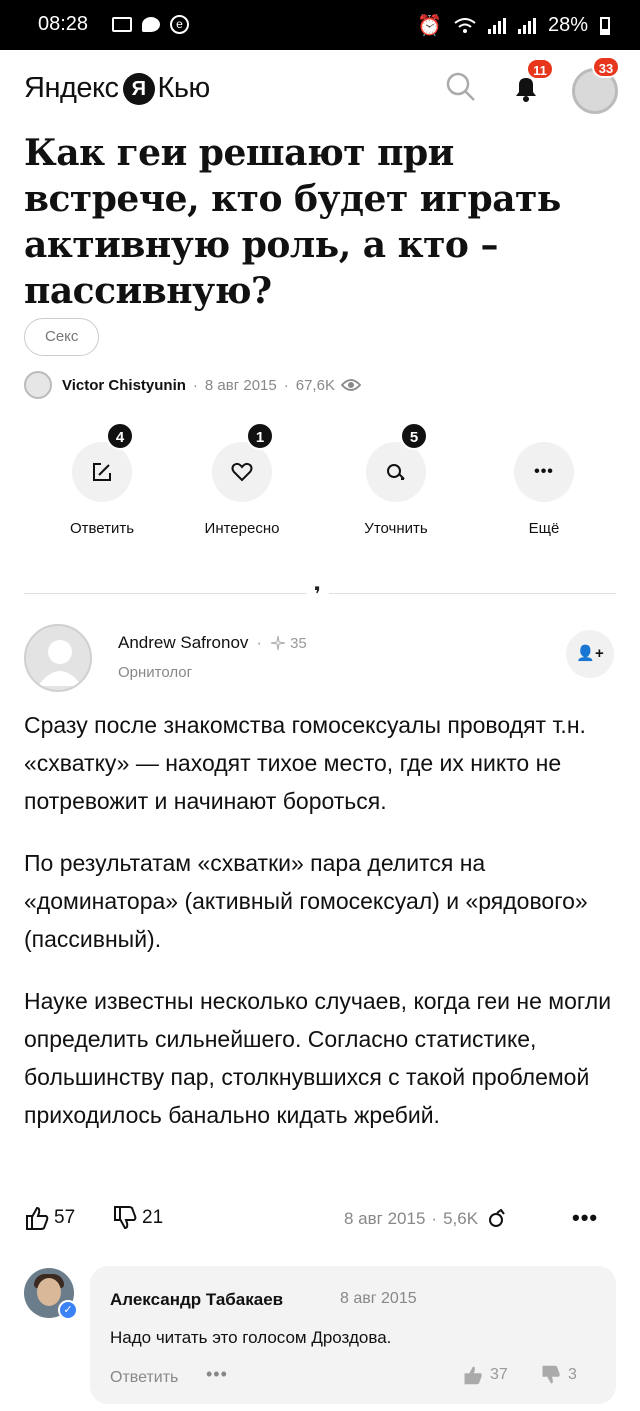 The width and height of the screenshot is (640, 1411). I want to click on status-time: 08:28, so click(63, 24).